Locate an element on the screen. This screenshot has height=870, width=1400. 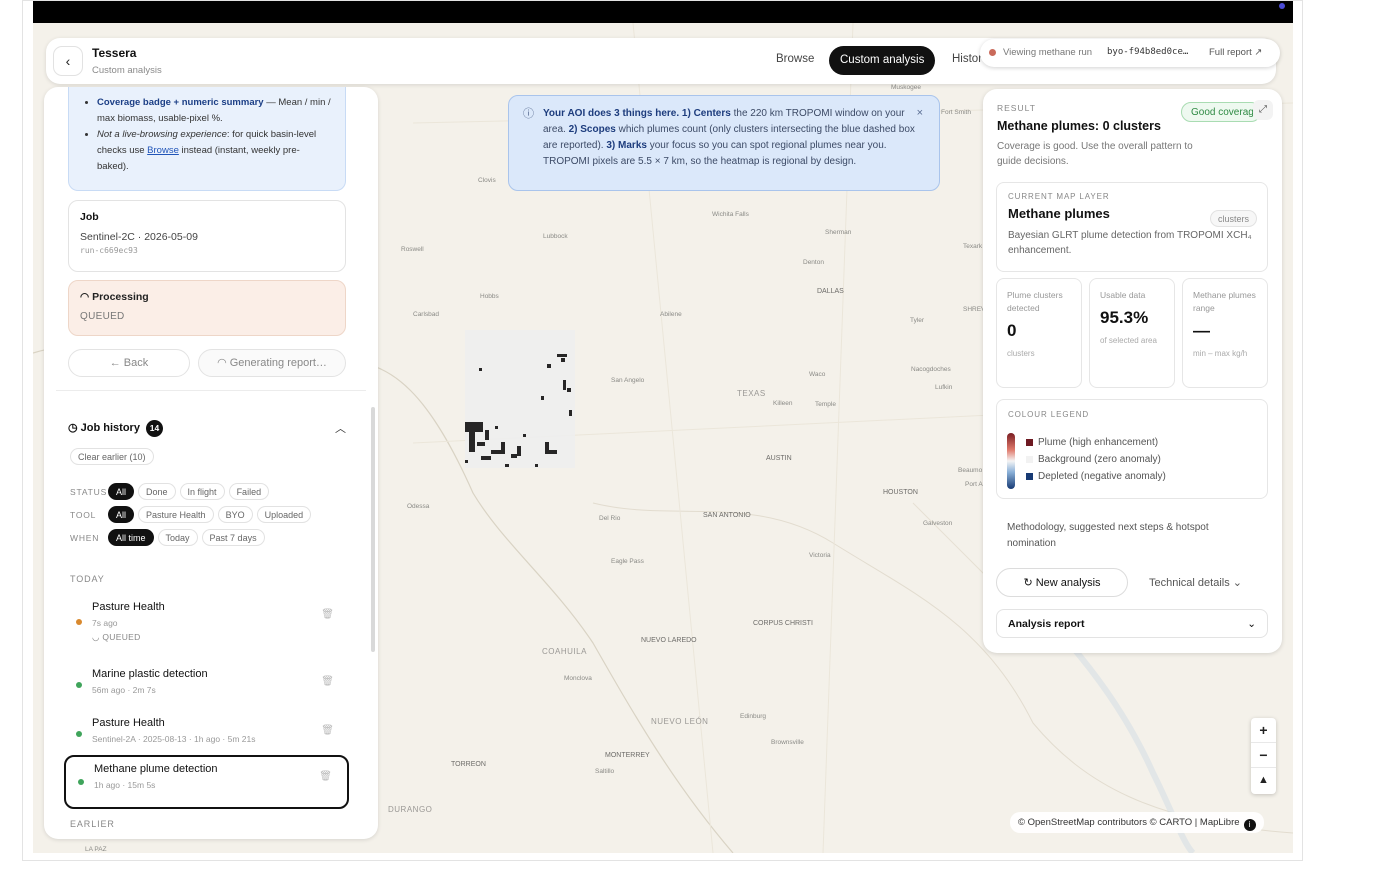
filter-label: STATUS is located at coordinates (89, 491).